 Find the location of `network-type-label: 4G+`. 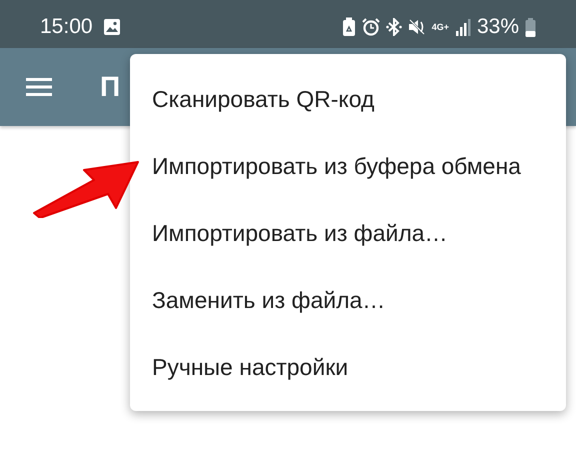

network-type-label: 4G+ is located at coordinates (440, 27).